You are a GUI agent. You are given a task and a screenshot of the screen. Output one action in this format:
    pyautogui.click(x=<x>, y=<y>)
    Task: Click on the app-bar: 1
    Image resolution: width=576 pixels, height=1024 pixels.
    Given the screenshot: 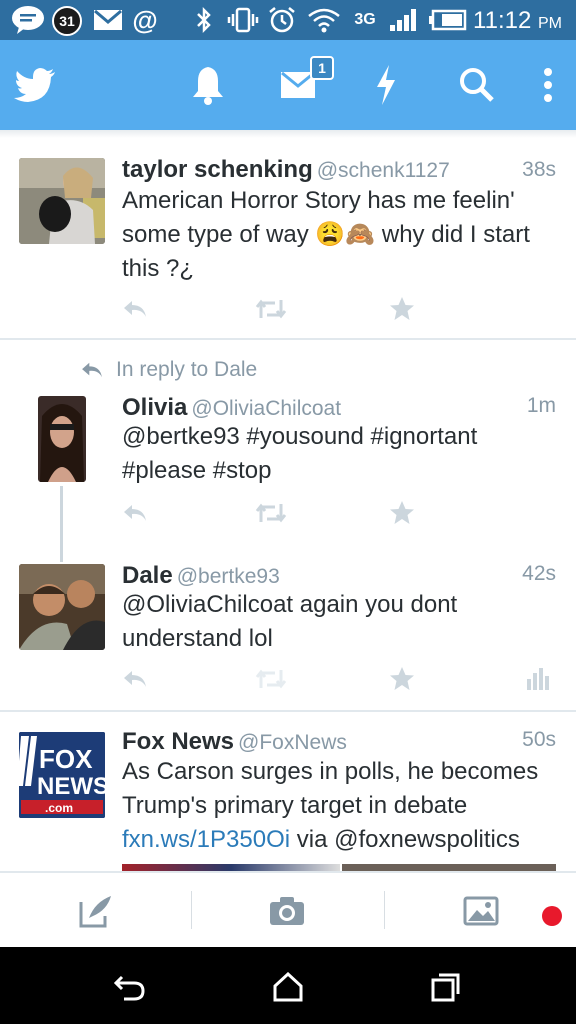 What is the action you would take?
    pyautogui.click(x=288, y=85)
    